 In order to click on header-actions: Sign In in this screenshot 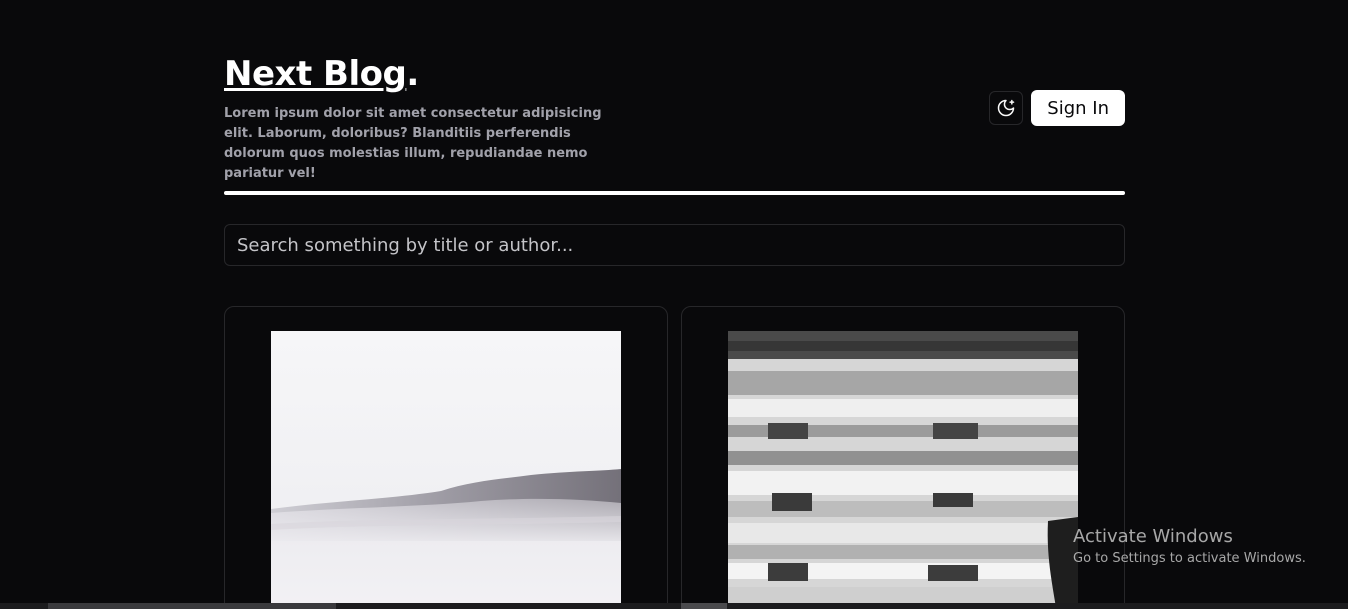, I will do `click(1057, 108)`.